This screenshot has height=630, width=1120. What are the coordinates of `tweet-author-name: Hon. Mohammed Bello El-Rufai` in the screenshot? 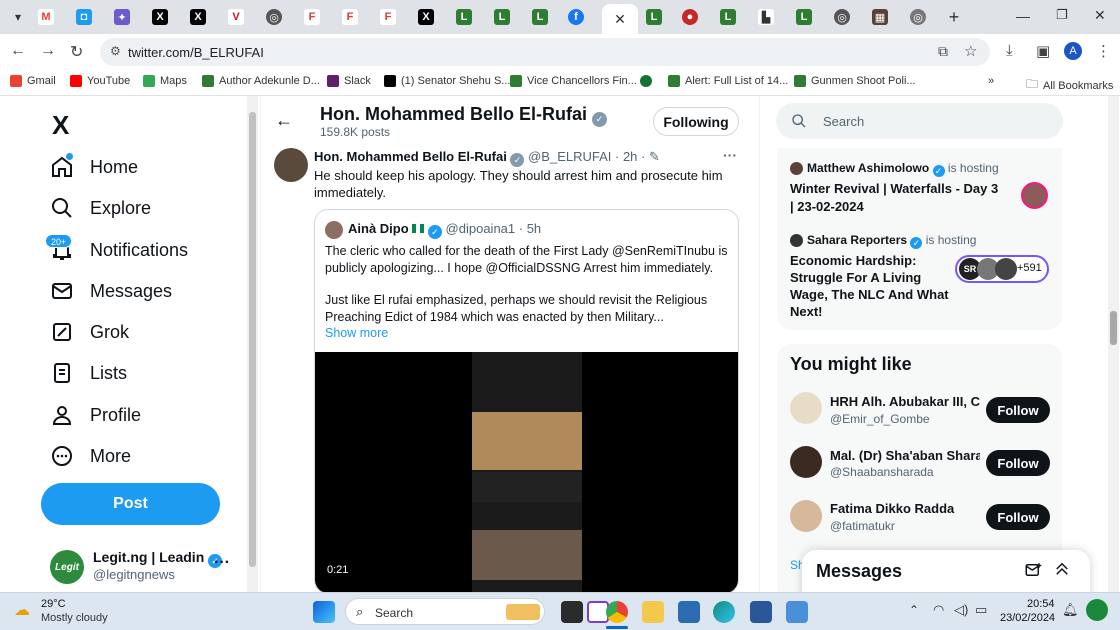 It's located at (410, 156).